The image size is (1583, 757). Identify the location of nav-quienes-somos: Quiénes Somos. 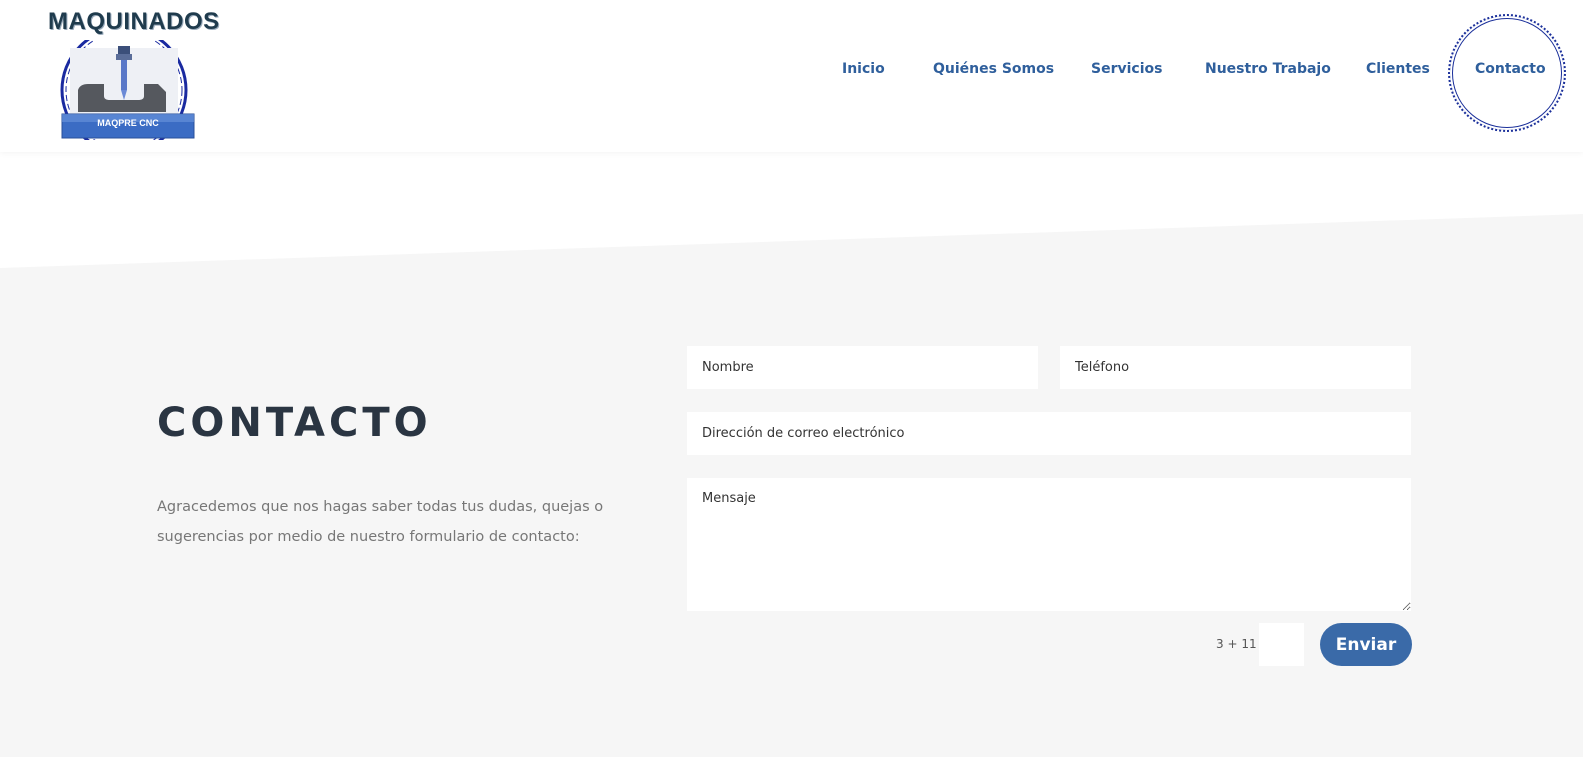
(993, 69).